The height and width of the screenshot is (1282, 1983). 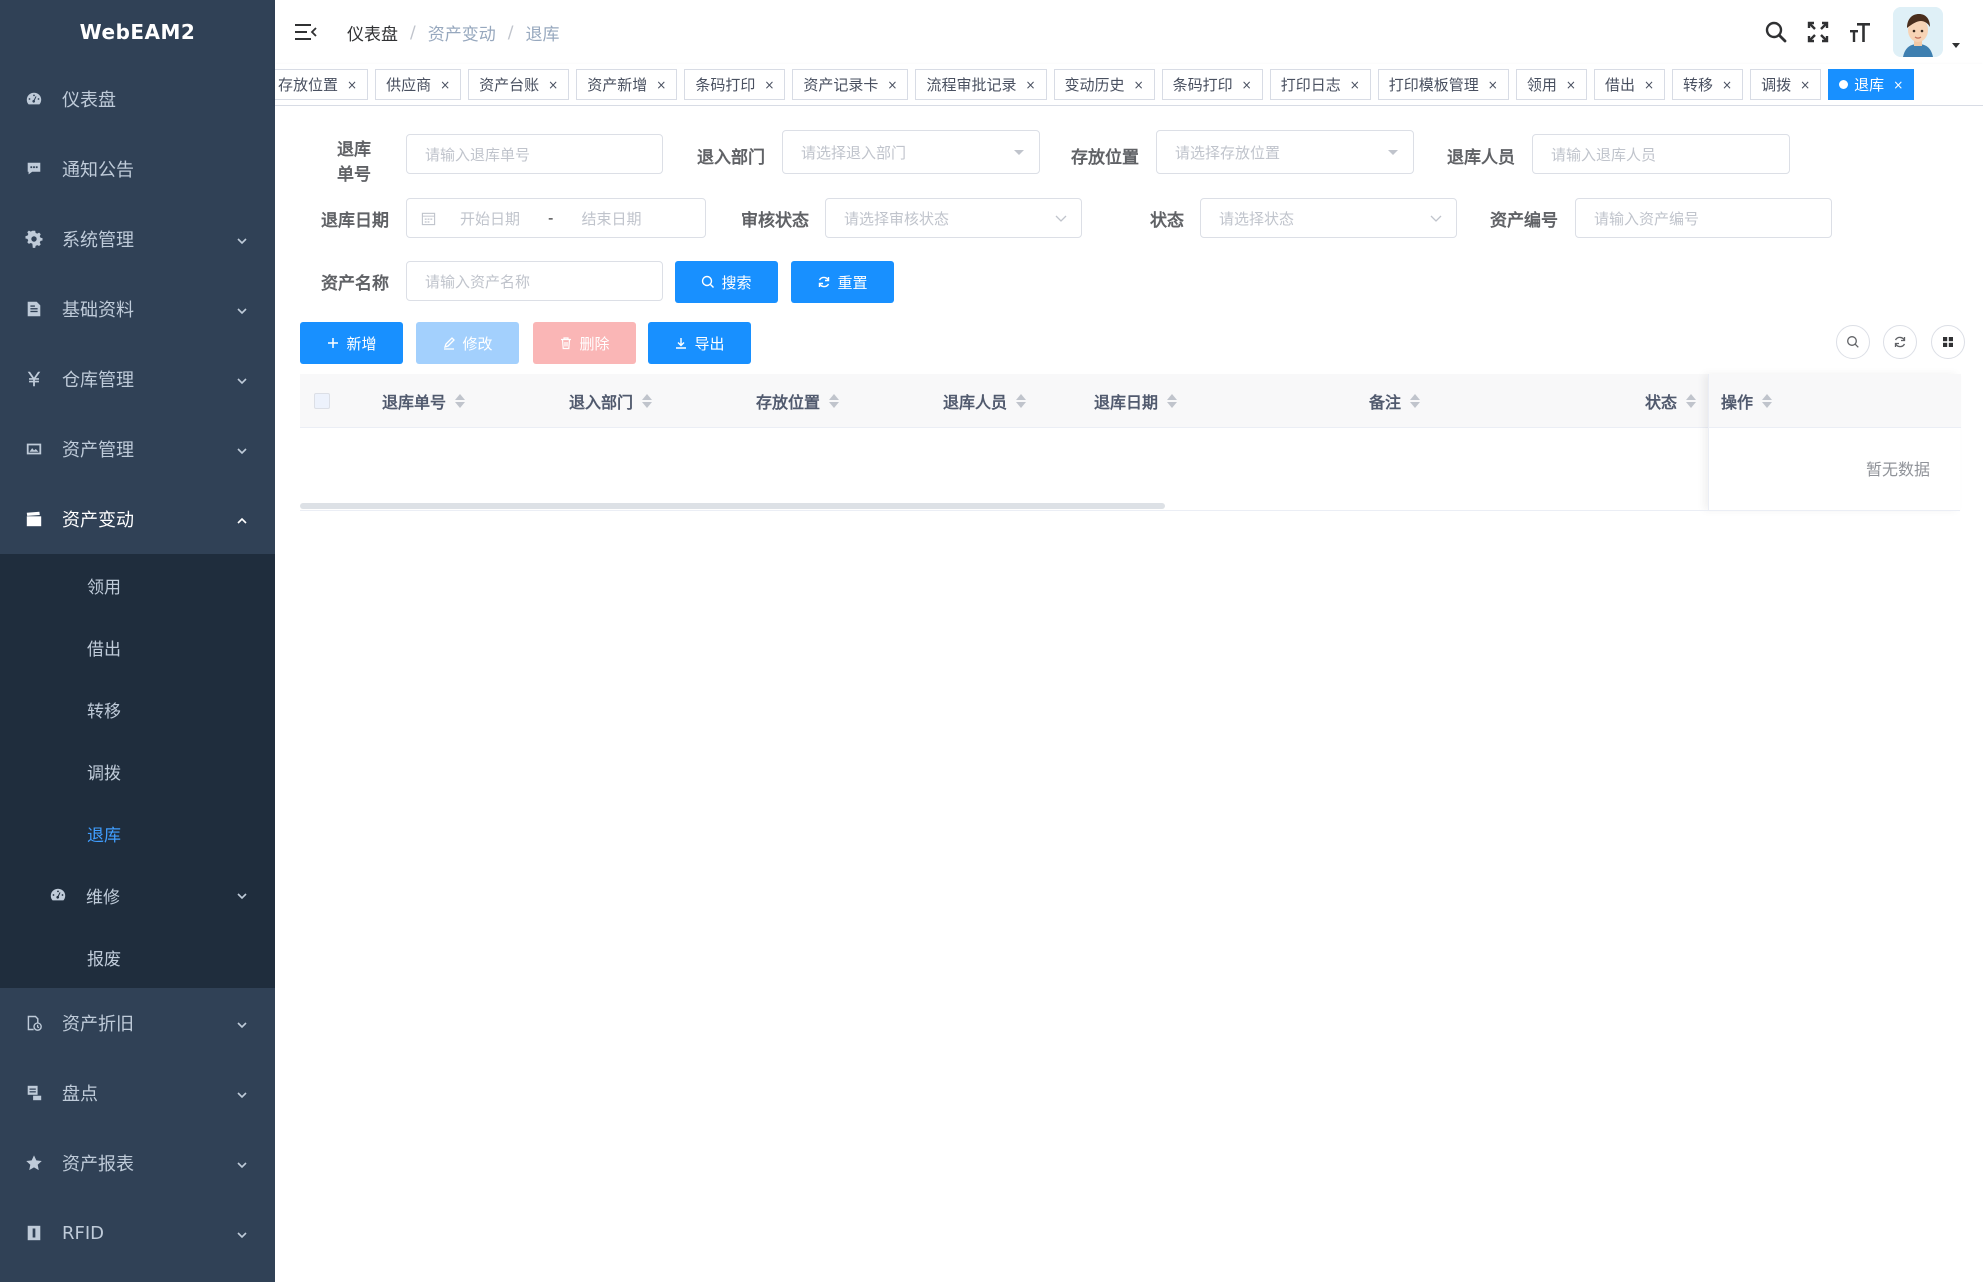 What do you see at coordinates (985, 401) in the screenshot?
I see `column-header-person: 退库人员` at bounding box center [985, 401].